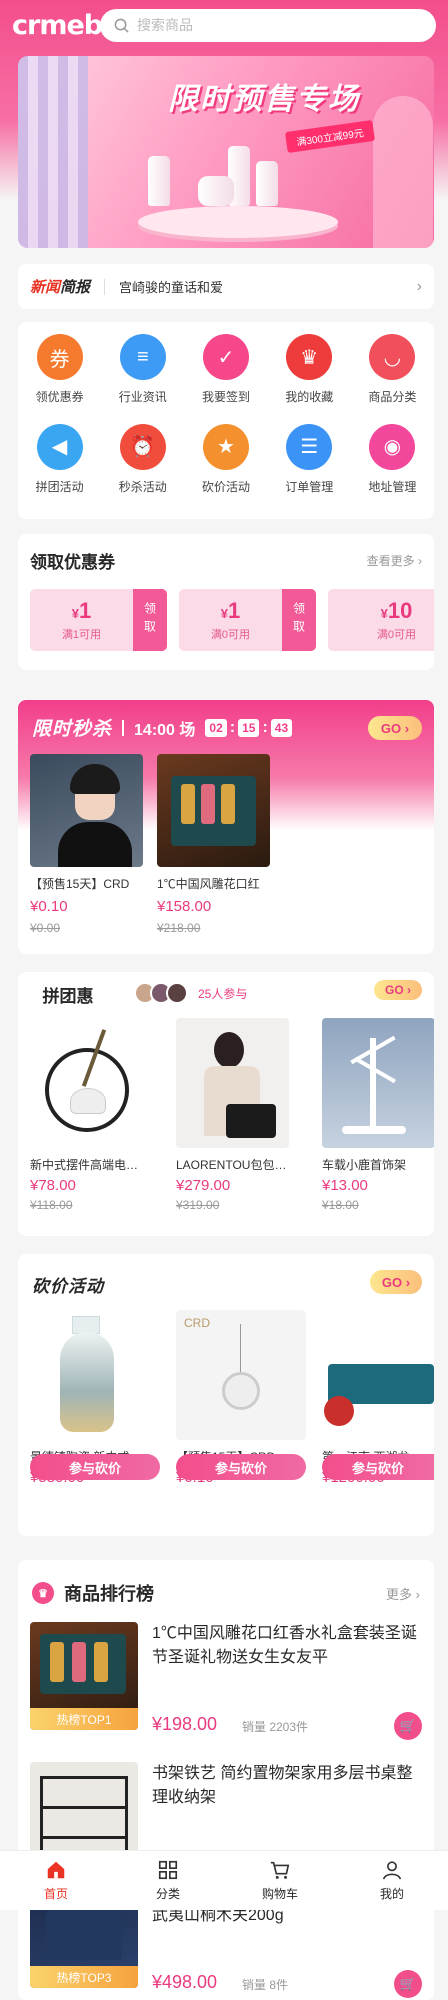 This screenshot has width=448, height=2000. Describe the element at coordinates (264, 99) in the screenshot. I see `banner-title: 限时预售专场` at that location.